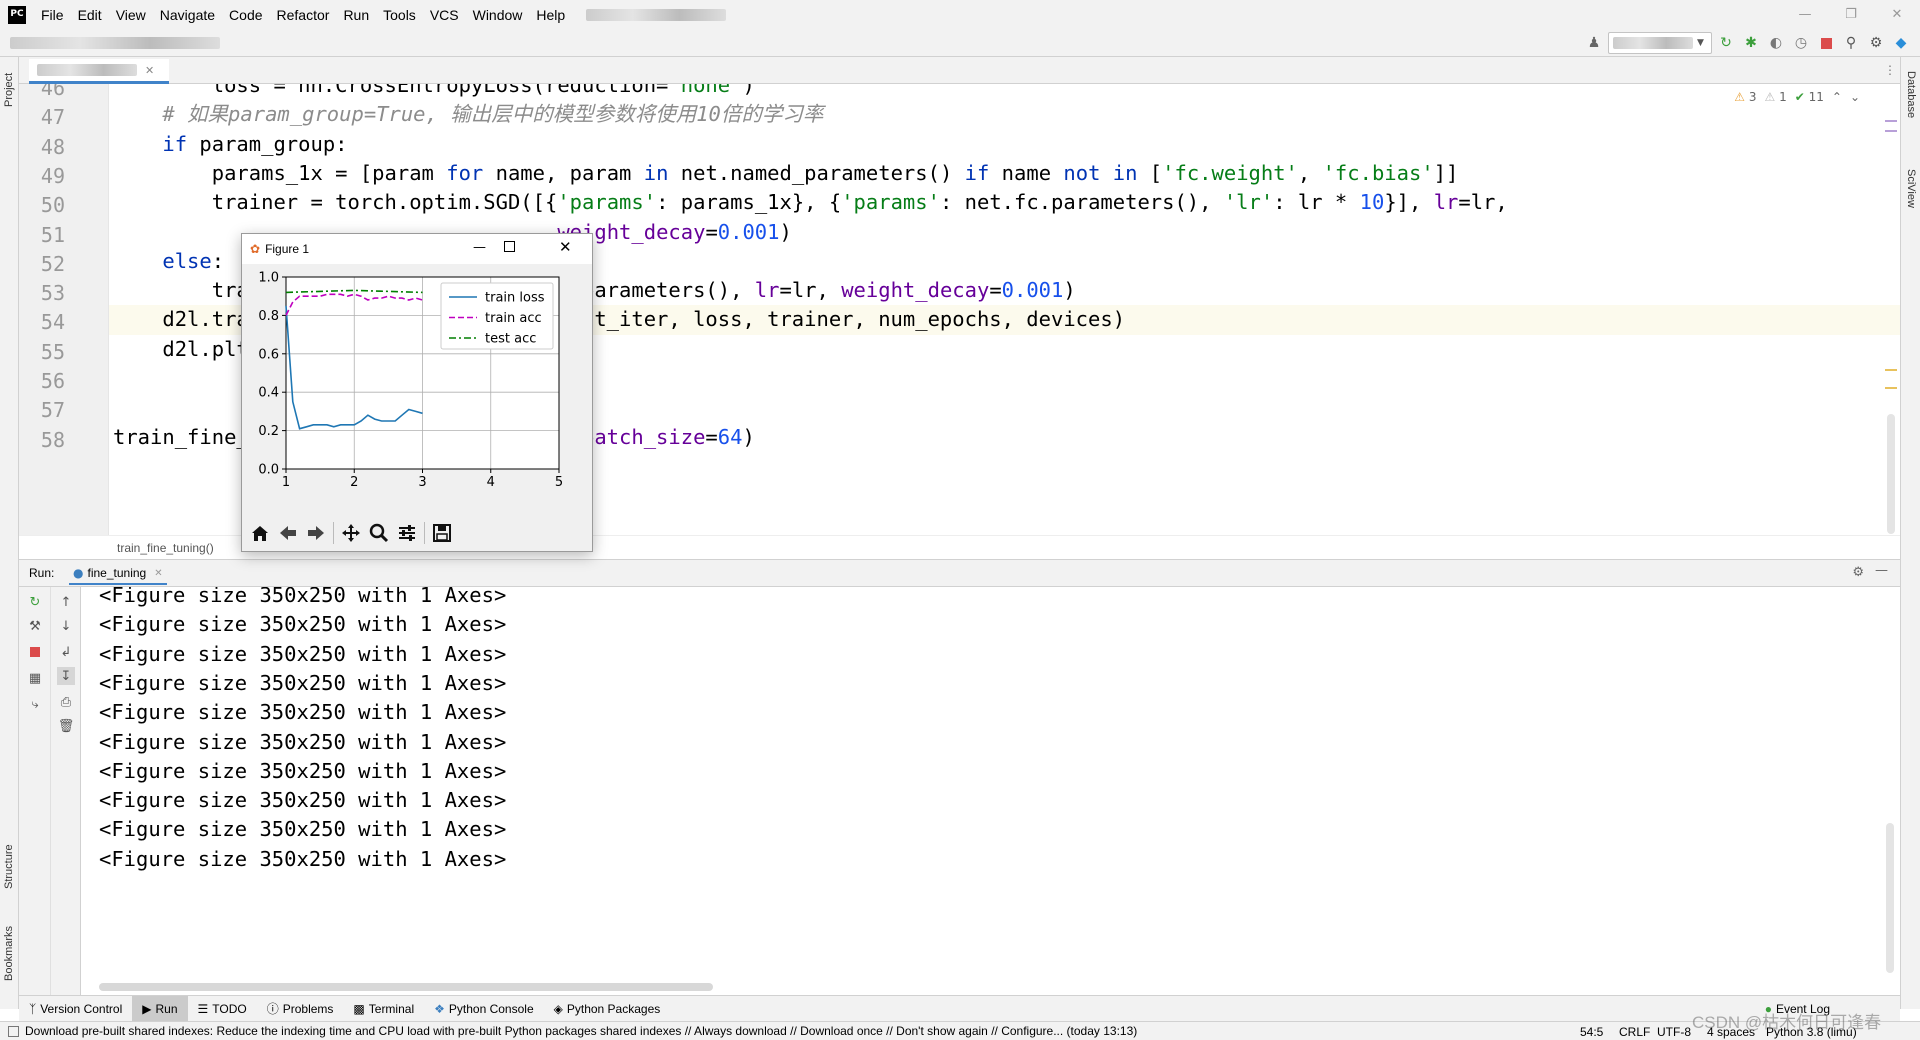 Image resolution: width=1920 pixels, height=1040 pixels. What do you see at coordinates (1890, 70) in the screenshot?
I see `more-icon: ⋮` at bounding box center [1890, 70].